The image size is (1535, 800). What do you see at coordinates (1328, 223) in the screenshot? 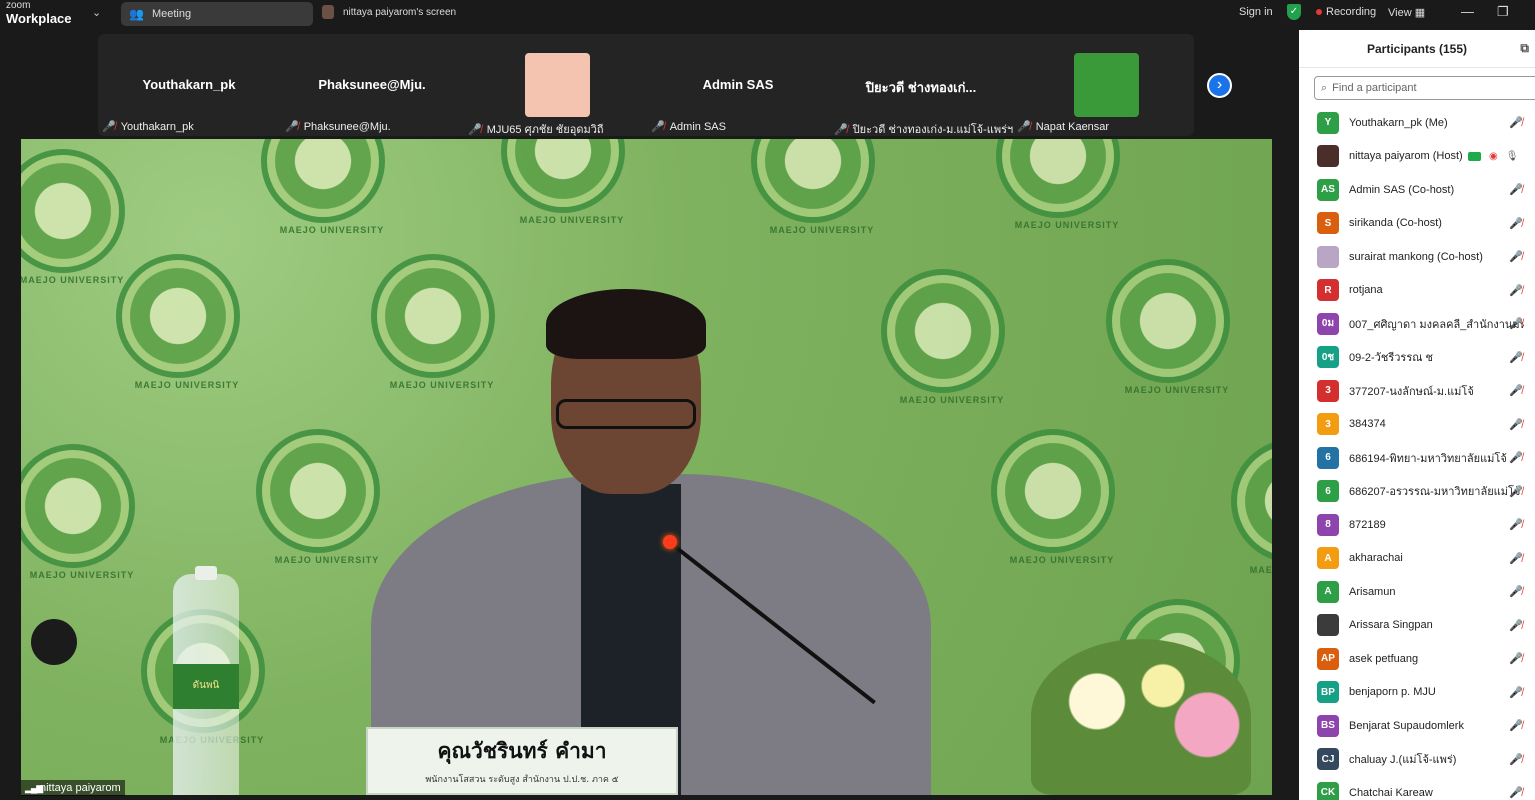
I see `avatar: S` at bounding box center [1328, 223].